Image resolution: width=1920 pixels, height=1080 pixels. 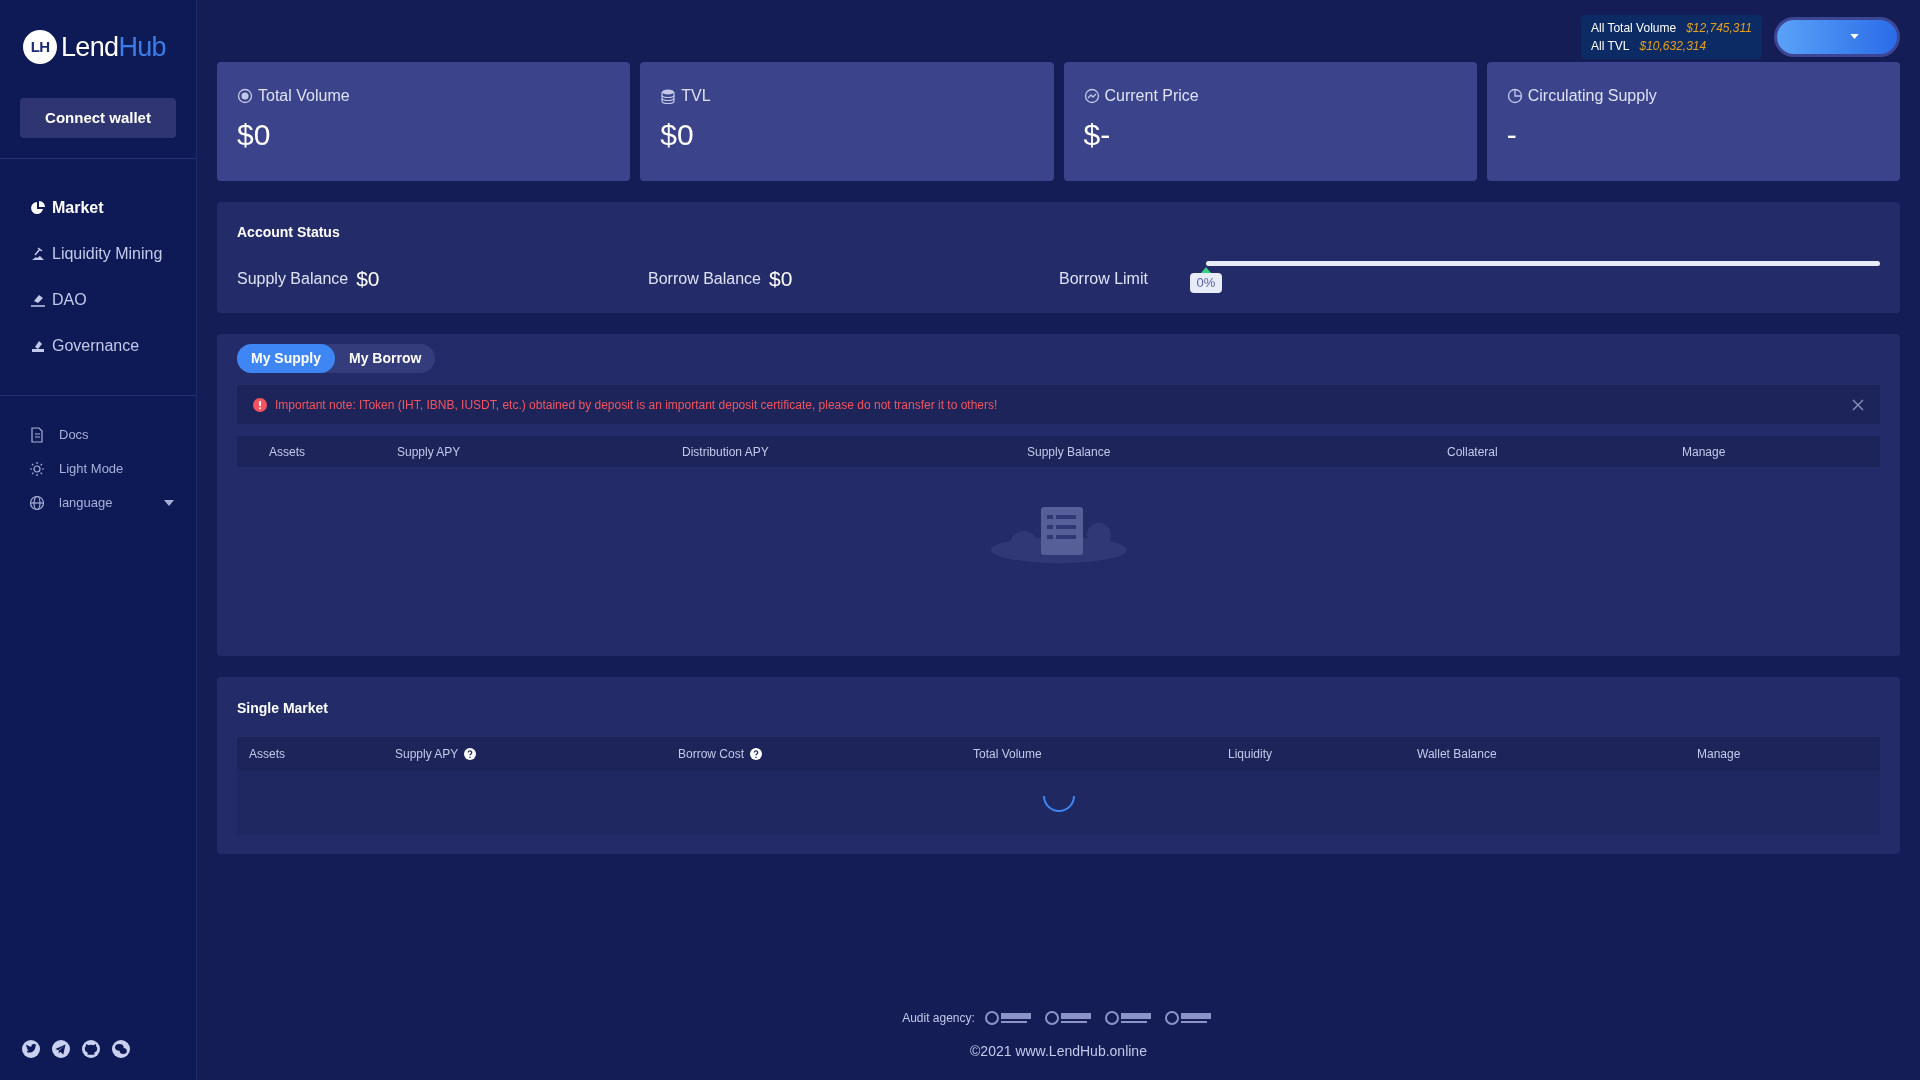 I want to click on coin-stack-icon, so click(x=668, y=96).